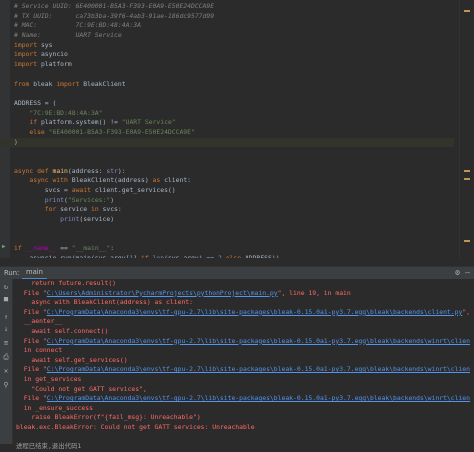  I want to click on code-token: "Services:", so click(89, 199).